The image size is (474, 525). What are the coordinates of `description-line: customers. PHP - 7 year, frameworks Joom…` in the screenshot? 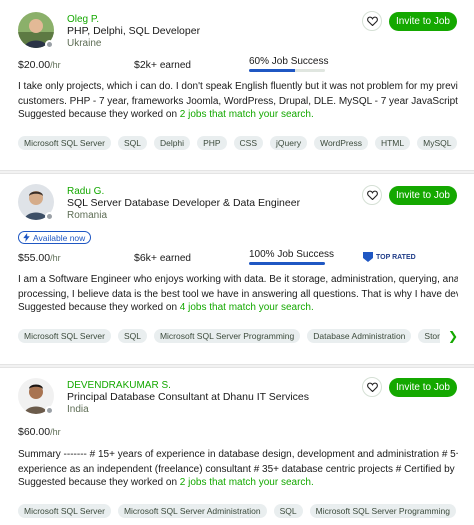 It's located at (238, 101).